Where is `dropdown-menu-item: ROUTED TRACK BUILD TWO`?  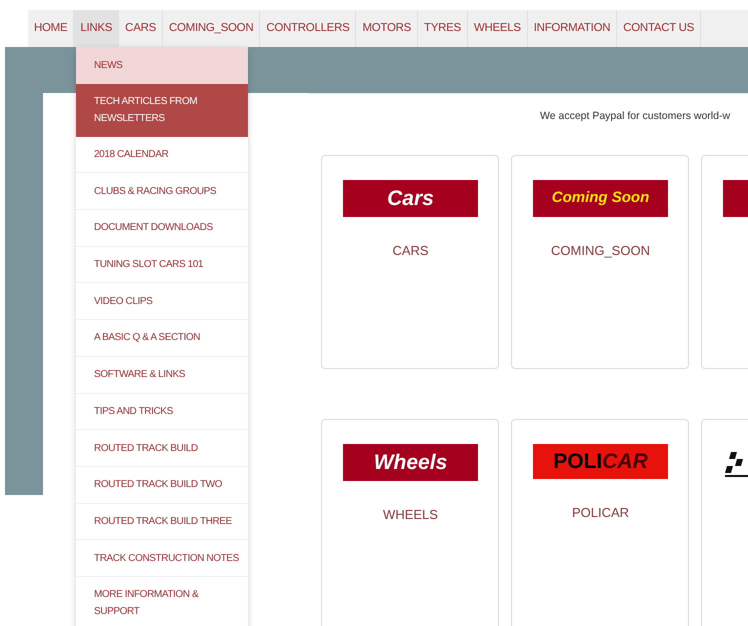 dropdown-menu-item: ROUTED TRACK BUILD TWO is located at coordinates (162, 485).